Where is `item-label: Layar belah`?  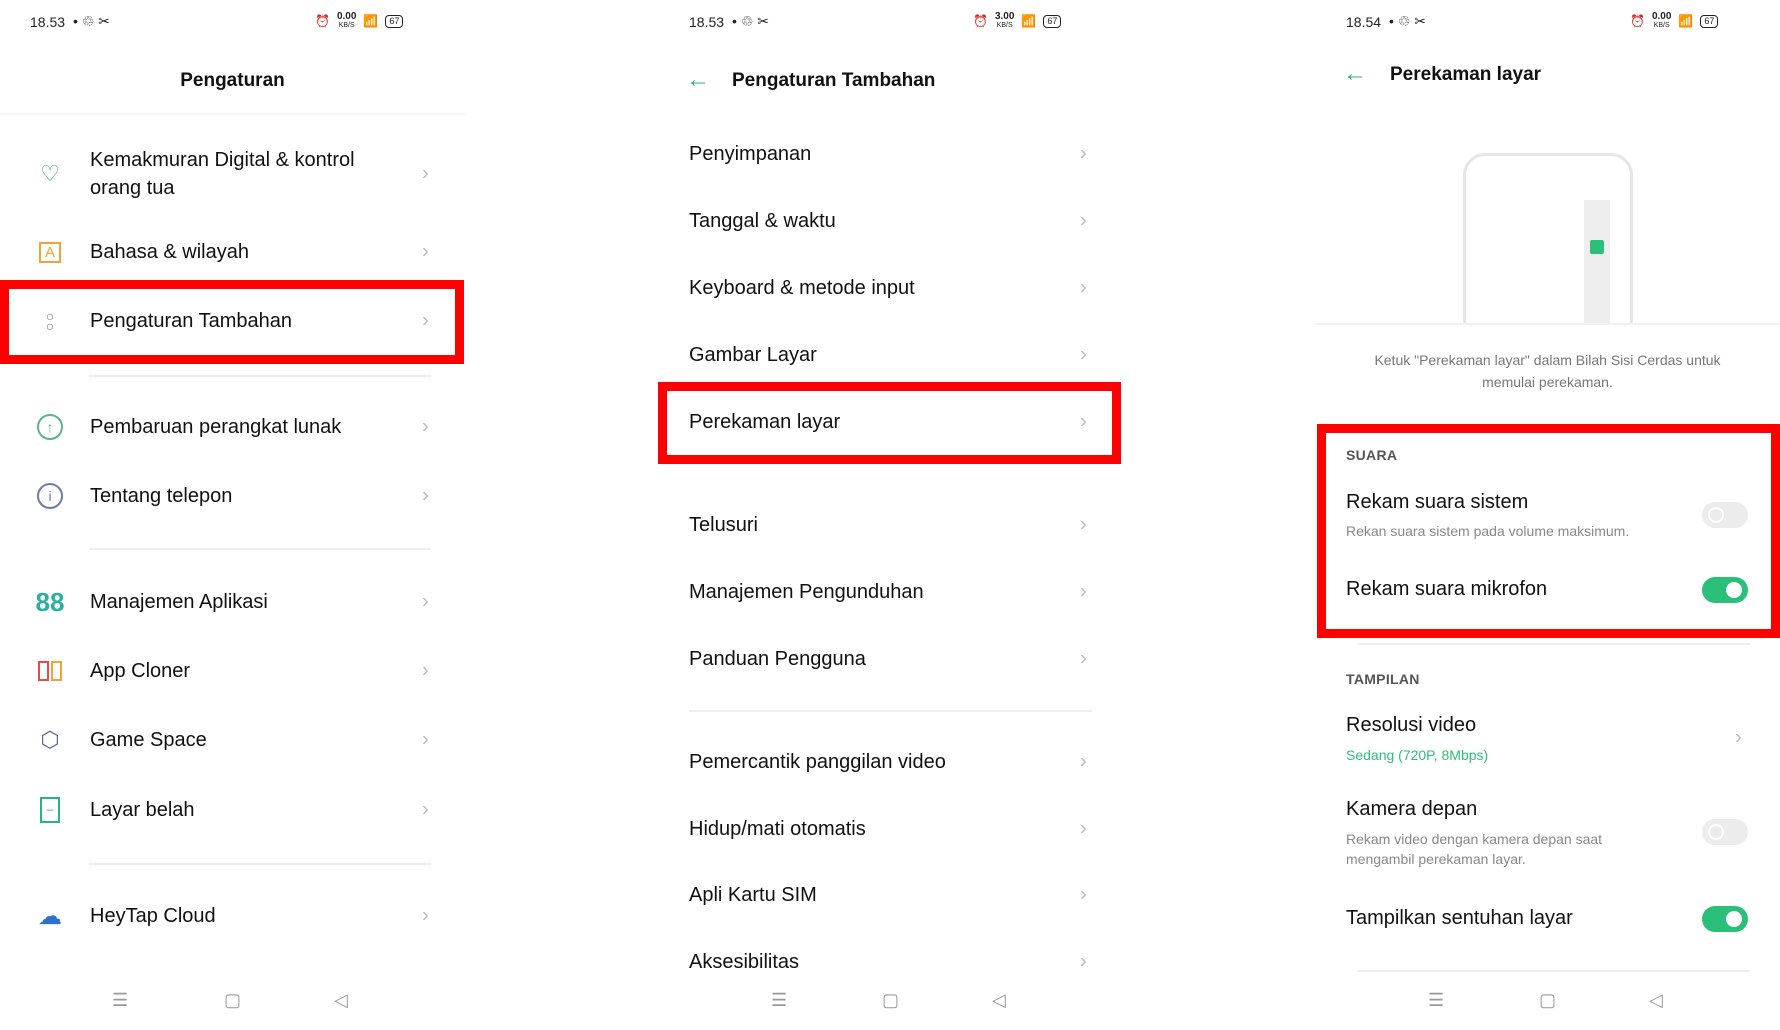
item-label: Layar belah is located at coordinates (142, 810).